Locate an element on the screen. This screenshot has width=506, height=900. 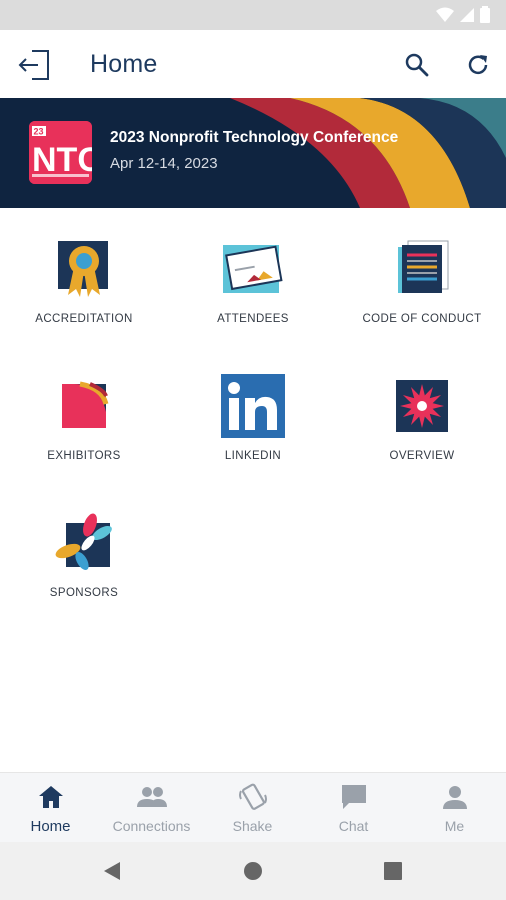
grid-item-accreditation: ACCREDITATION is located at coordinates (84, 281).